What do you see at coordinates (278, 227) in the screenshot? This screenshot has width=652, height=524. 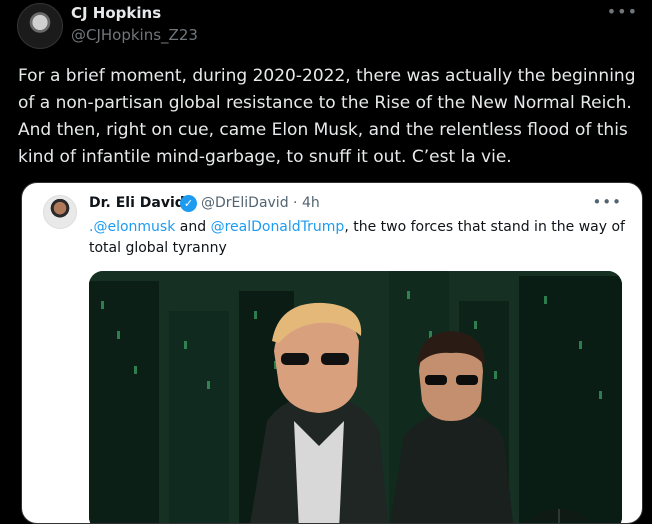 I see `mention-realdonaldtrump: @realDonaldTrump` at bounding box center [278, 227].